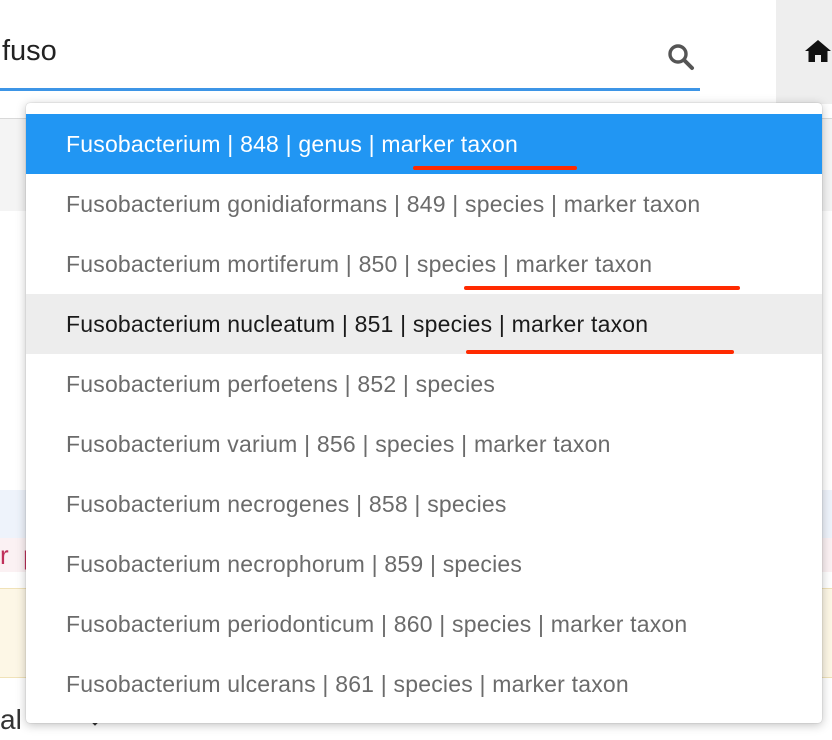 The width and height of the screenshot is (832, 740). Describe the element at coordinates (681, 57) in the screenshot. I see `search-icon` at that location.